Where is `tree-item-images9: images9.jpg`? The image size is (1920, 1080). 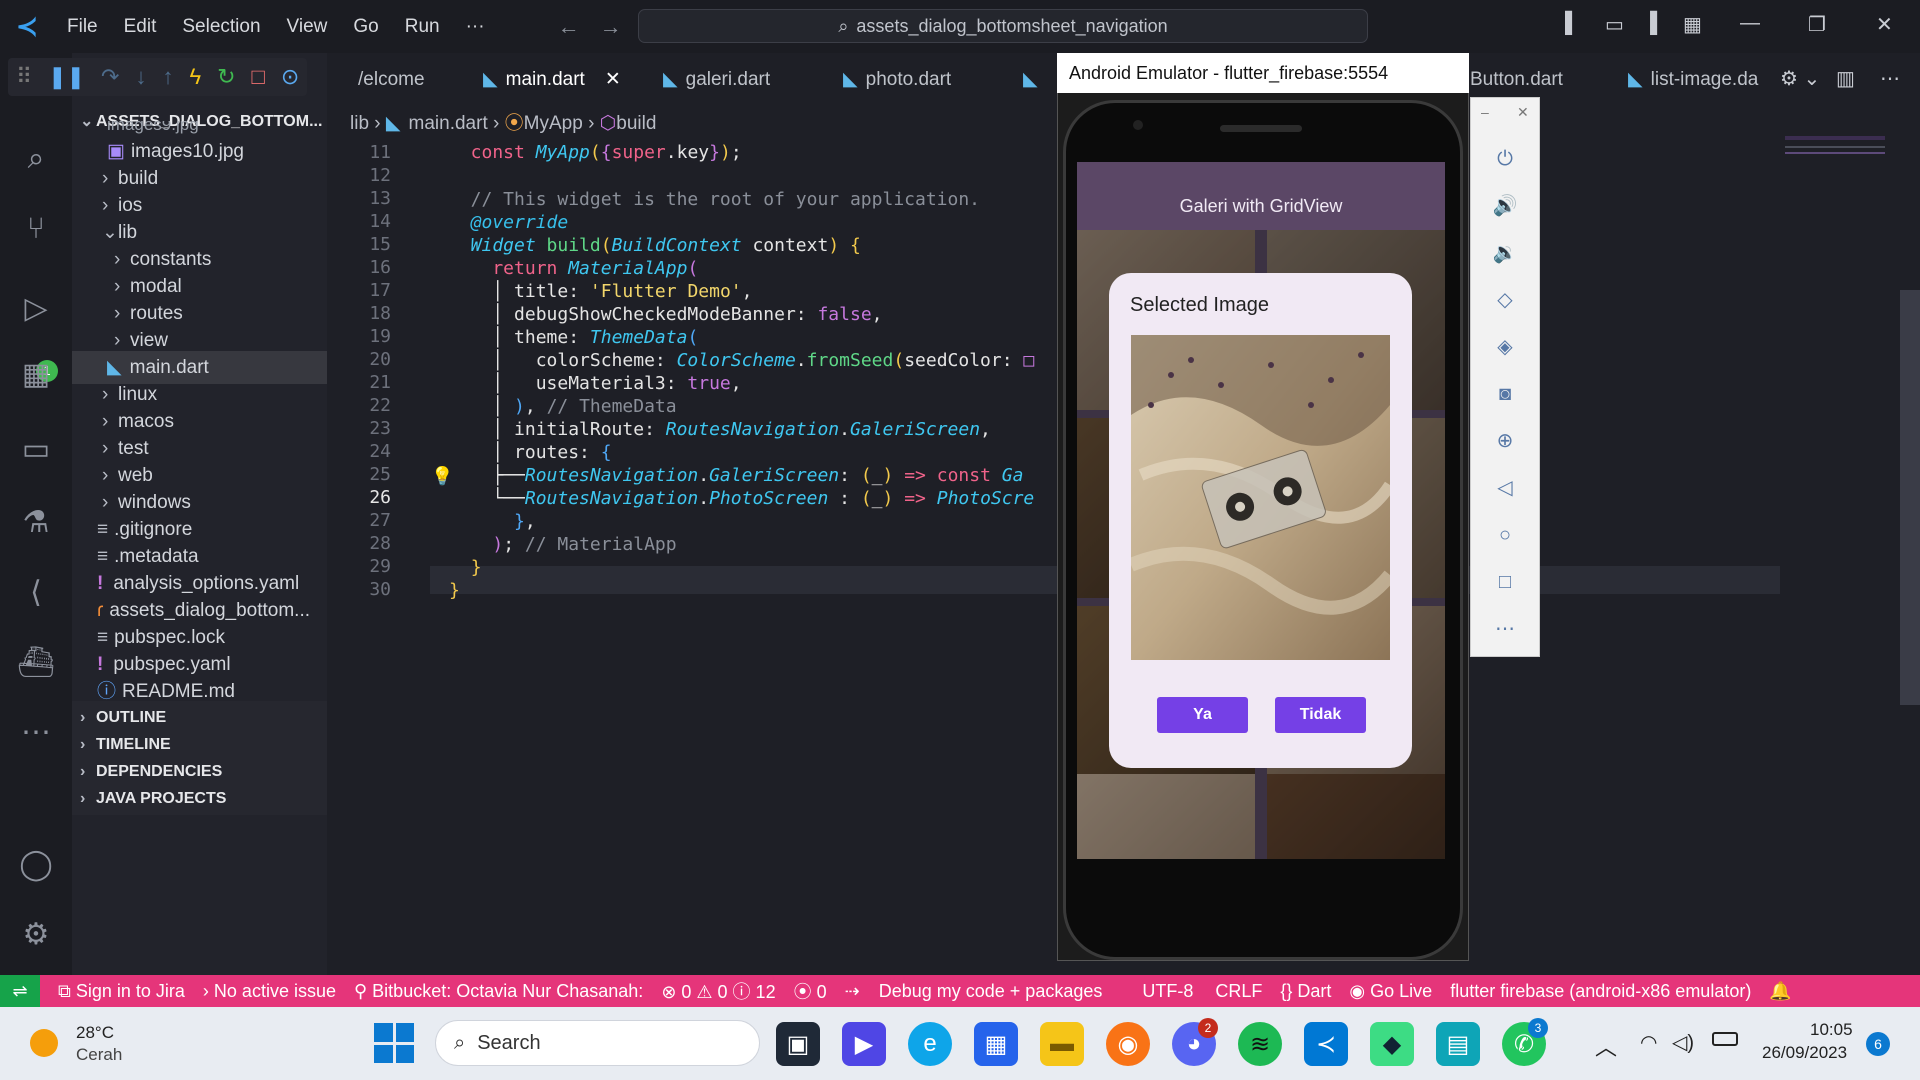
tree-item-images9: images9.jpg is located at coordinates (199, 128).